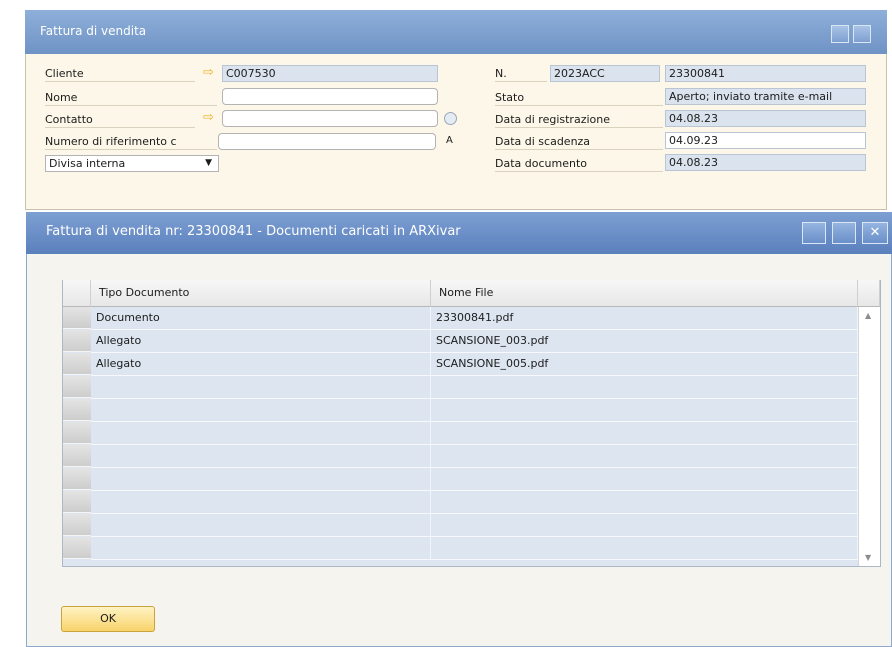 This screenshot has height=647, width=892. I want to click on numero-riferimento-input, so click(327, 141).